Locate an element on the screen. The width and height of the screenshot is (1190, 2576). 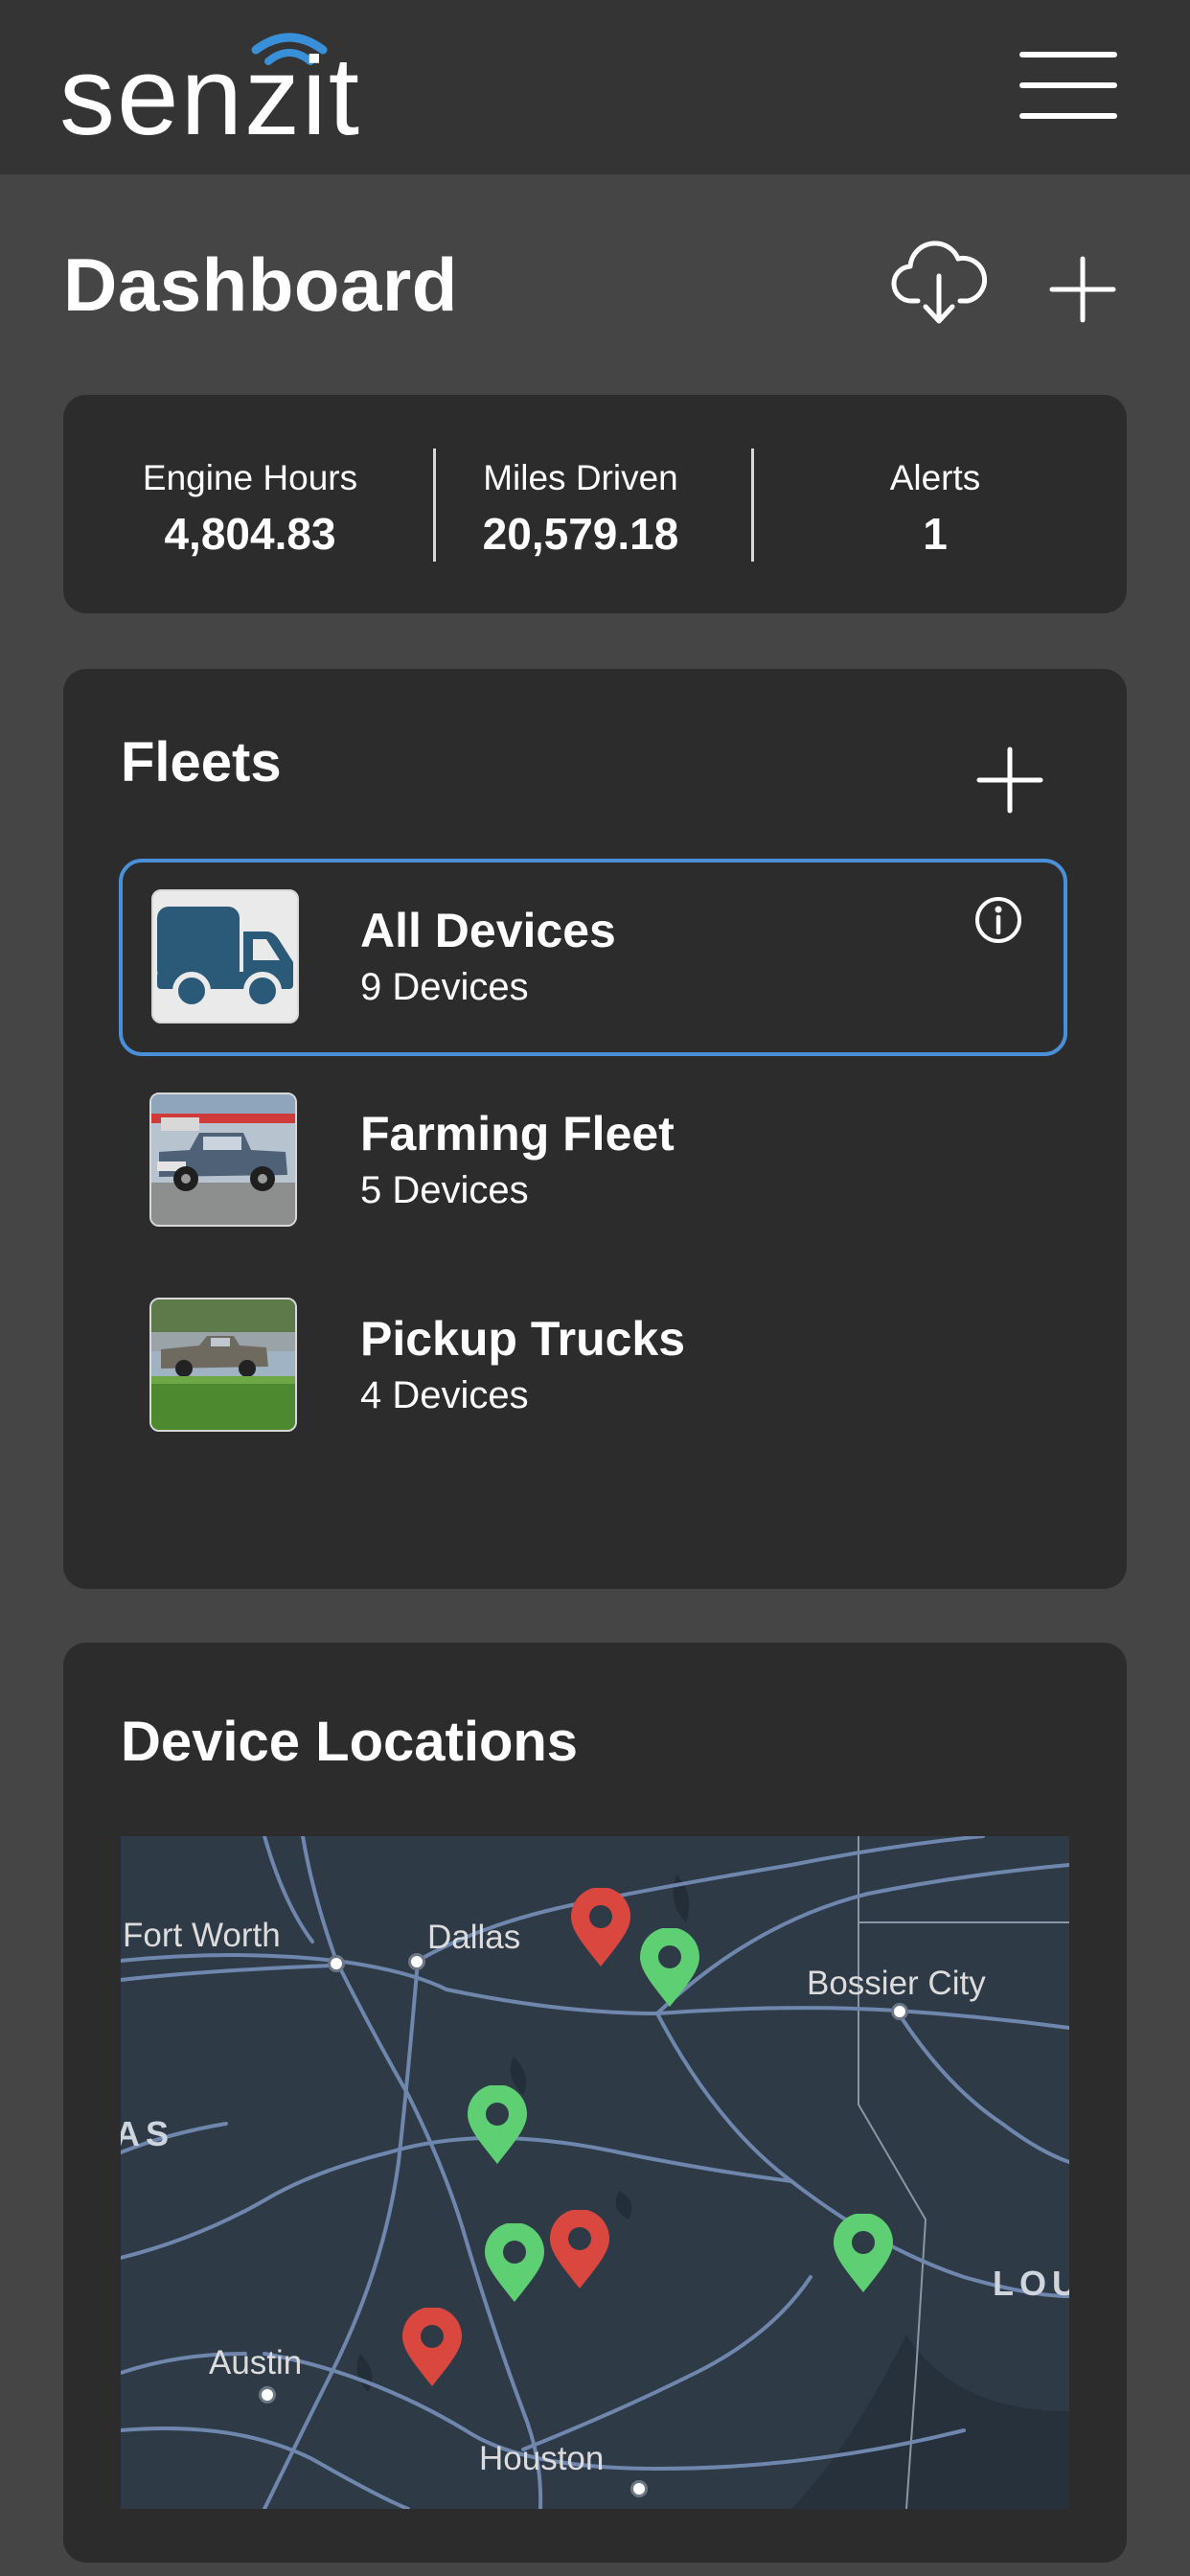
fleet-count: 5 Devices is located at coordinates (445, 1190).